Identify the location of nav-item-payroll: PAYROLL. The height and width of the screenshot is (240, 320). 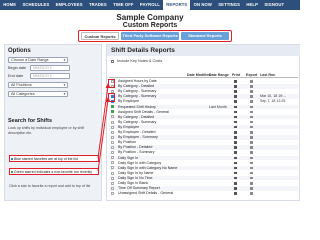
(150, 5).